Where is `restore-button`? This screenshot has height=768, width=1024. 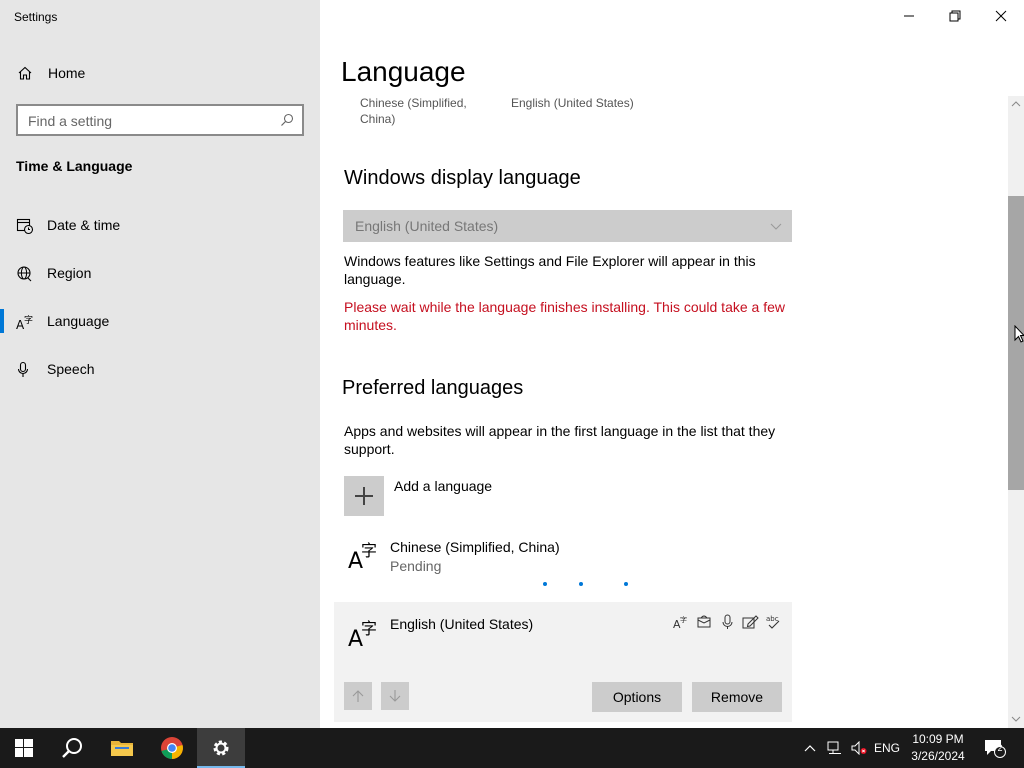 restore-button is located at coordinates (955, 16).